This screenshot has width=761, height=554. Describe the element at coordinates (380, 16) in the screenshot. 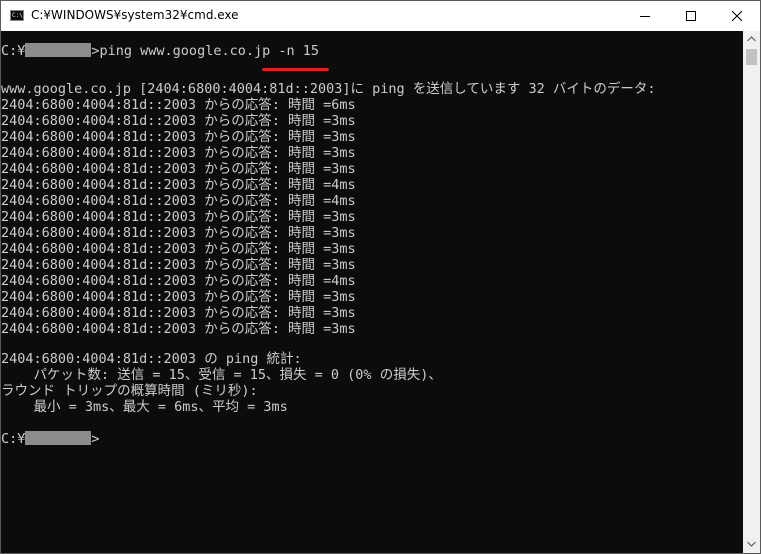

I see `title-bar: C:\ C:¥WINDOWS¥system32¥cmd.exe` at that location.